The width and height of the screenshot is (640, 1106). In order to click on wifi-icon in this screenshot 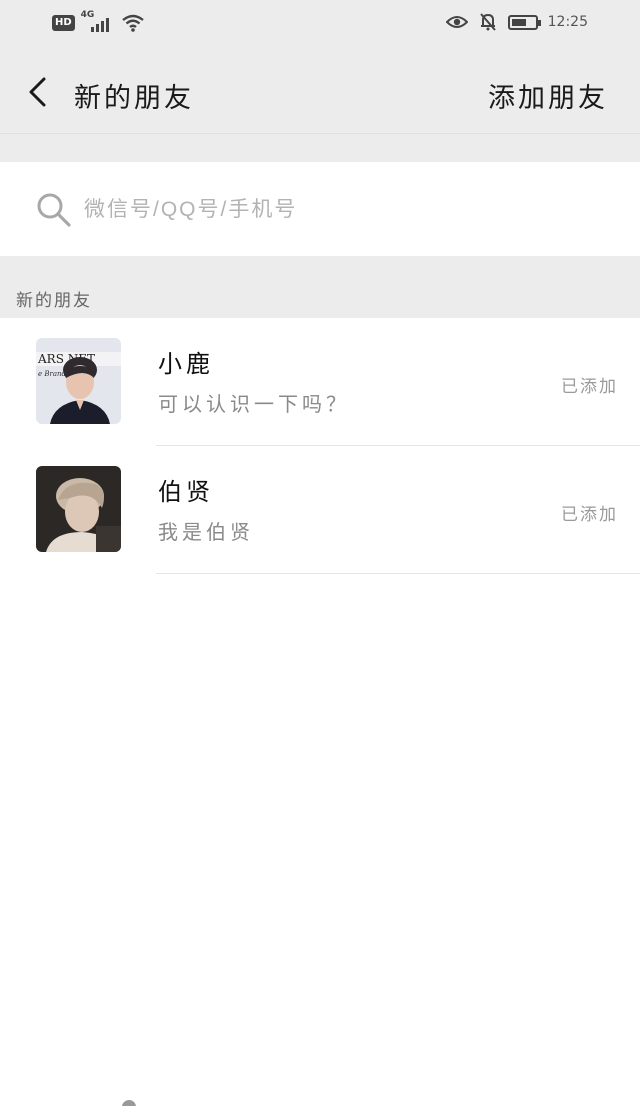, I will do `click(132, 23)`.